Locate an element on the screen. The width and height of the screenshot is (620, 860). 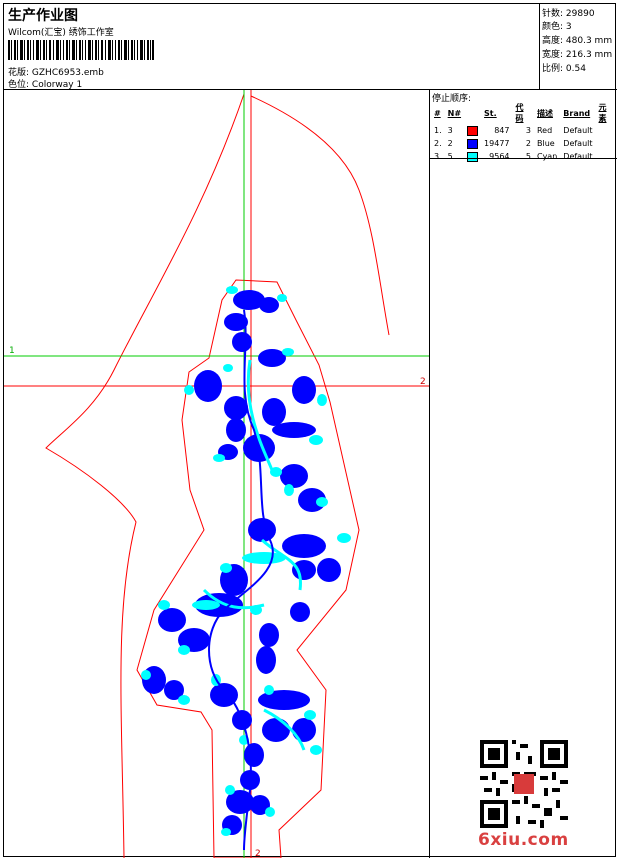
stat-value: 3 is located at coordinates (568, 27).